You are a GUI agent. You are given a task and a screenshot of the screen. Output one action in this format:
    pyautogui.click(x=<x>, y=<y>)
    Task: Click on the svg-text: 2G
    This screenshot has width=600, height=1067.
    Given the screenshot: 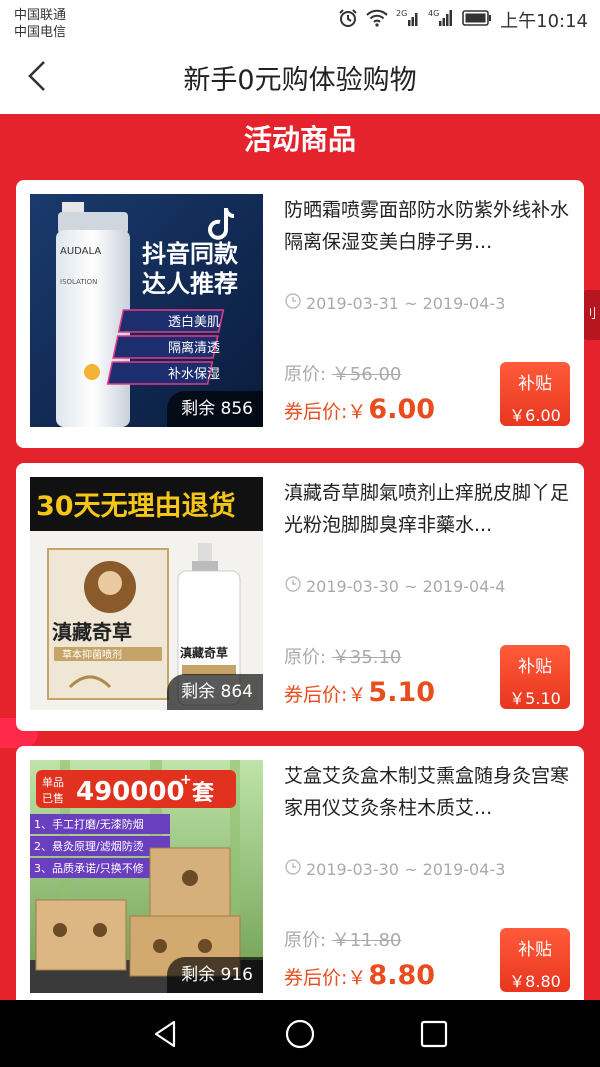 What is the action you would take?
    pyautogui.click(x=401, y=13)
    